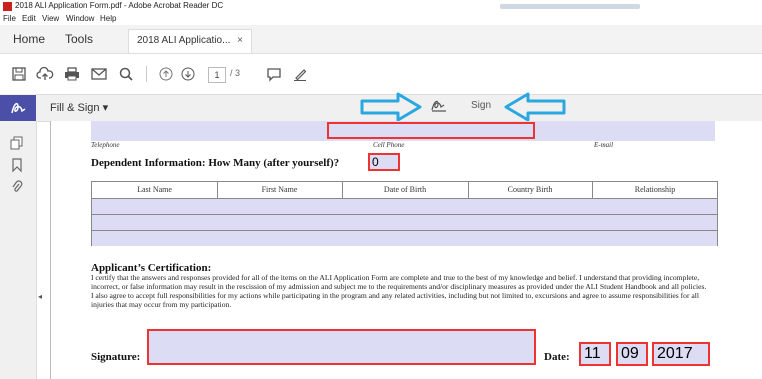 The width and height of the screenshot is (762, 379). I want to click on col-header-date-of-birth: Date of Birth, so click(405, 189).